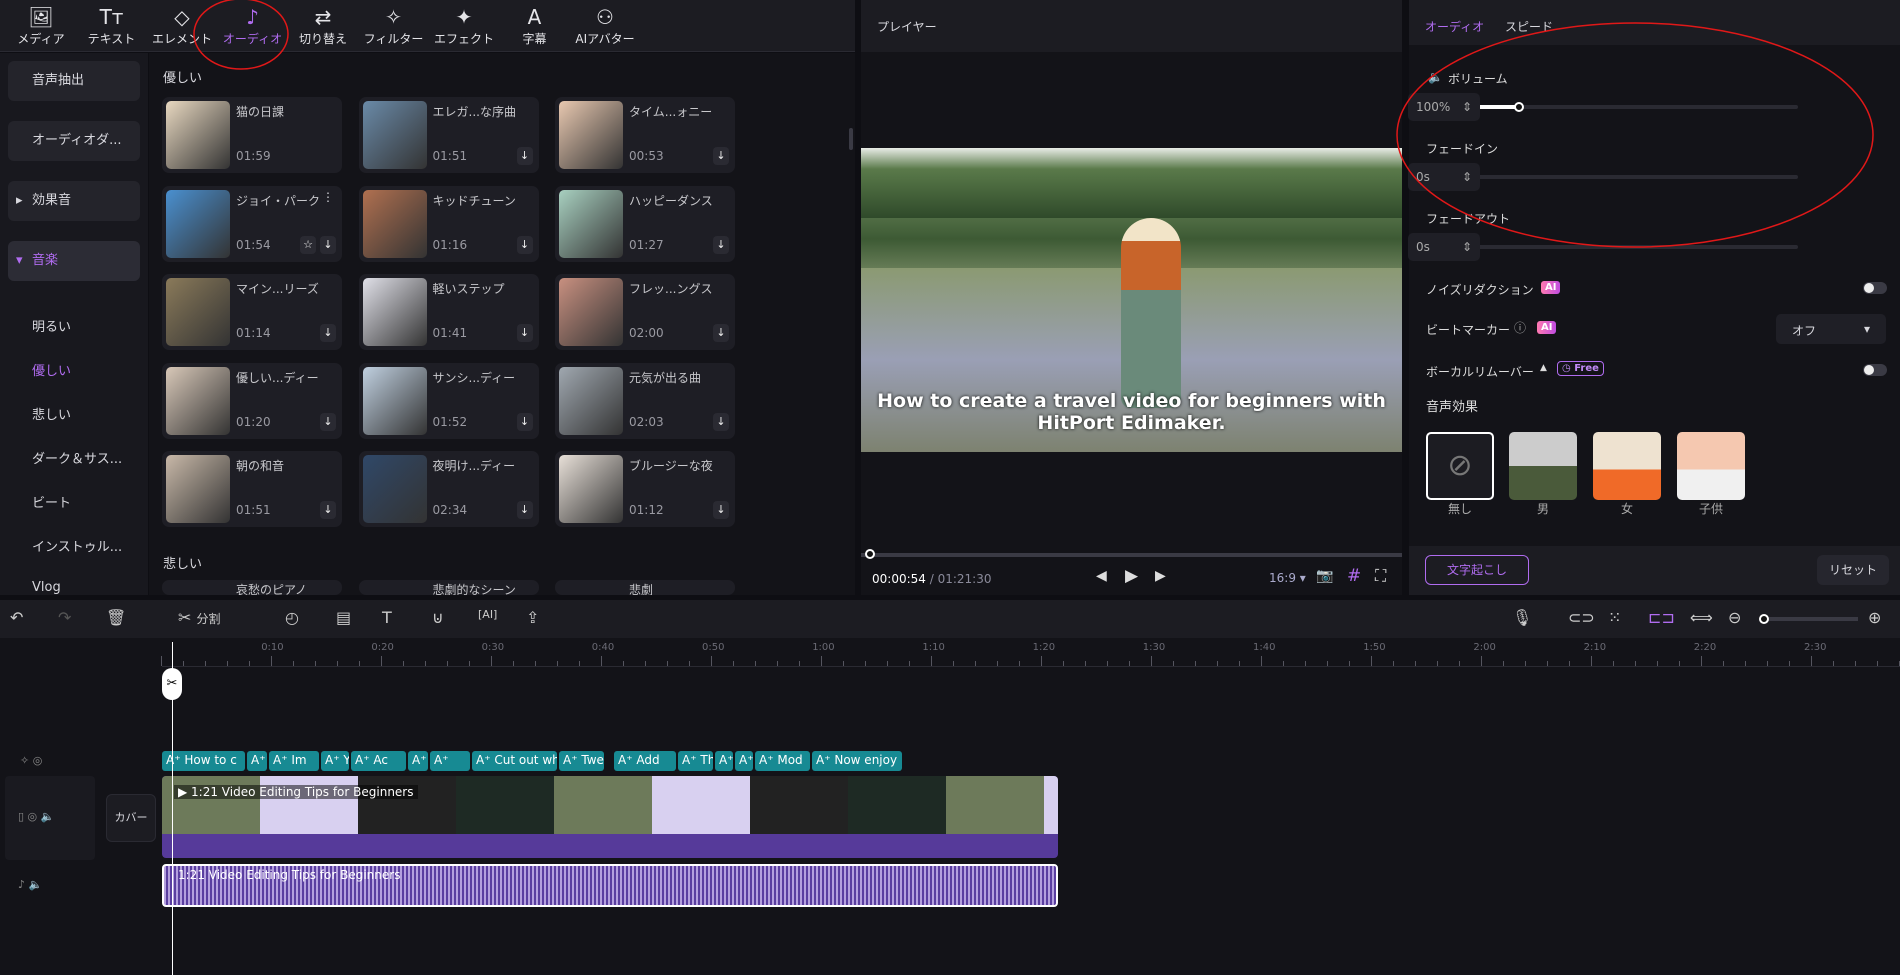 The image size is (1900, 975). Describe the element at coordinates (1612, 177) in the screenshot. I see `fadein-slider` at that location.